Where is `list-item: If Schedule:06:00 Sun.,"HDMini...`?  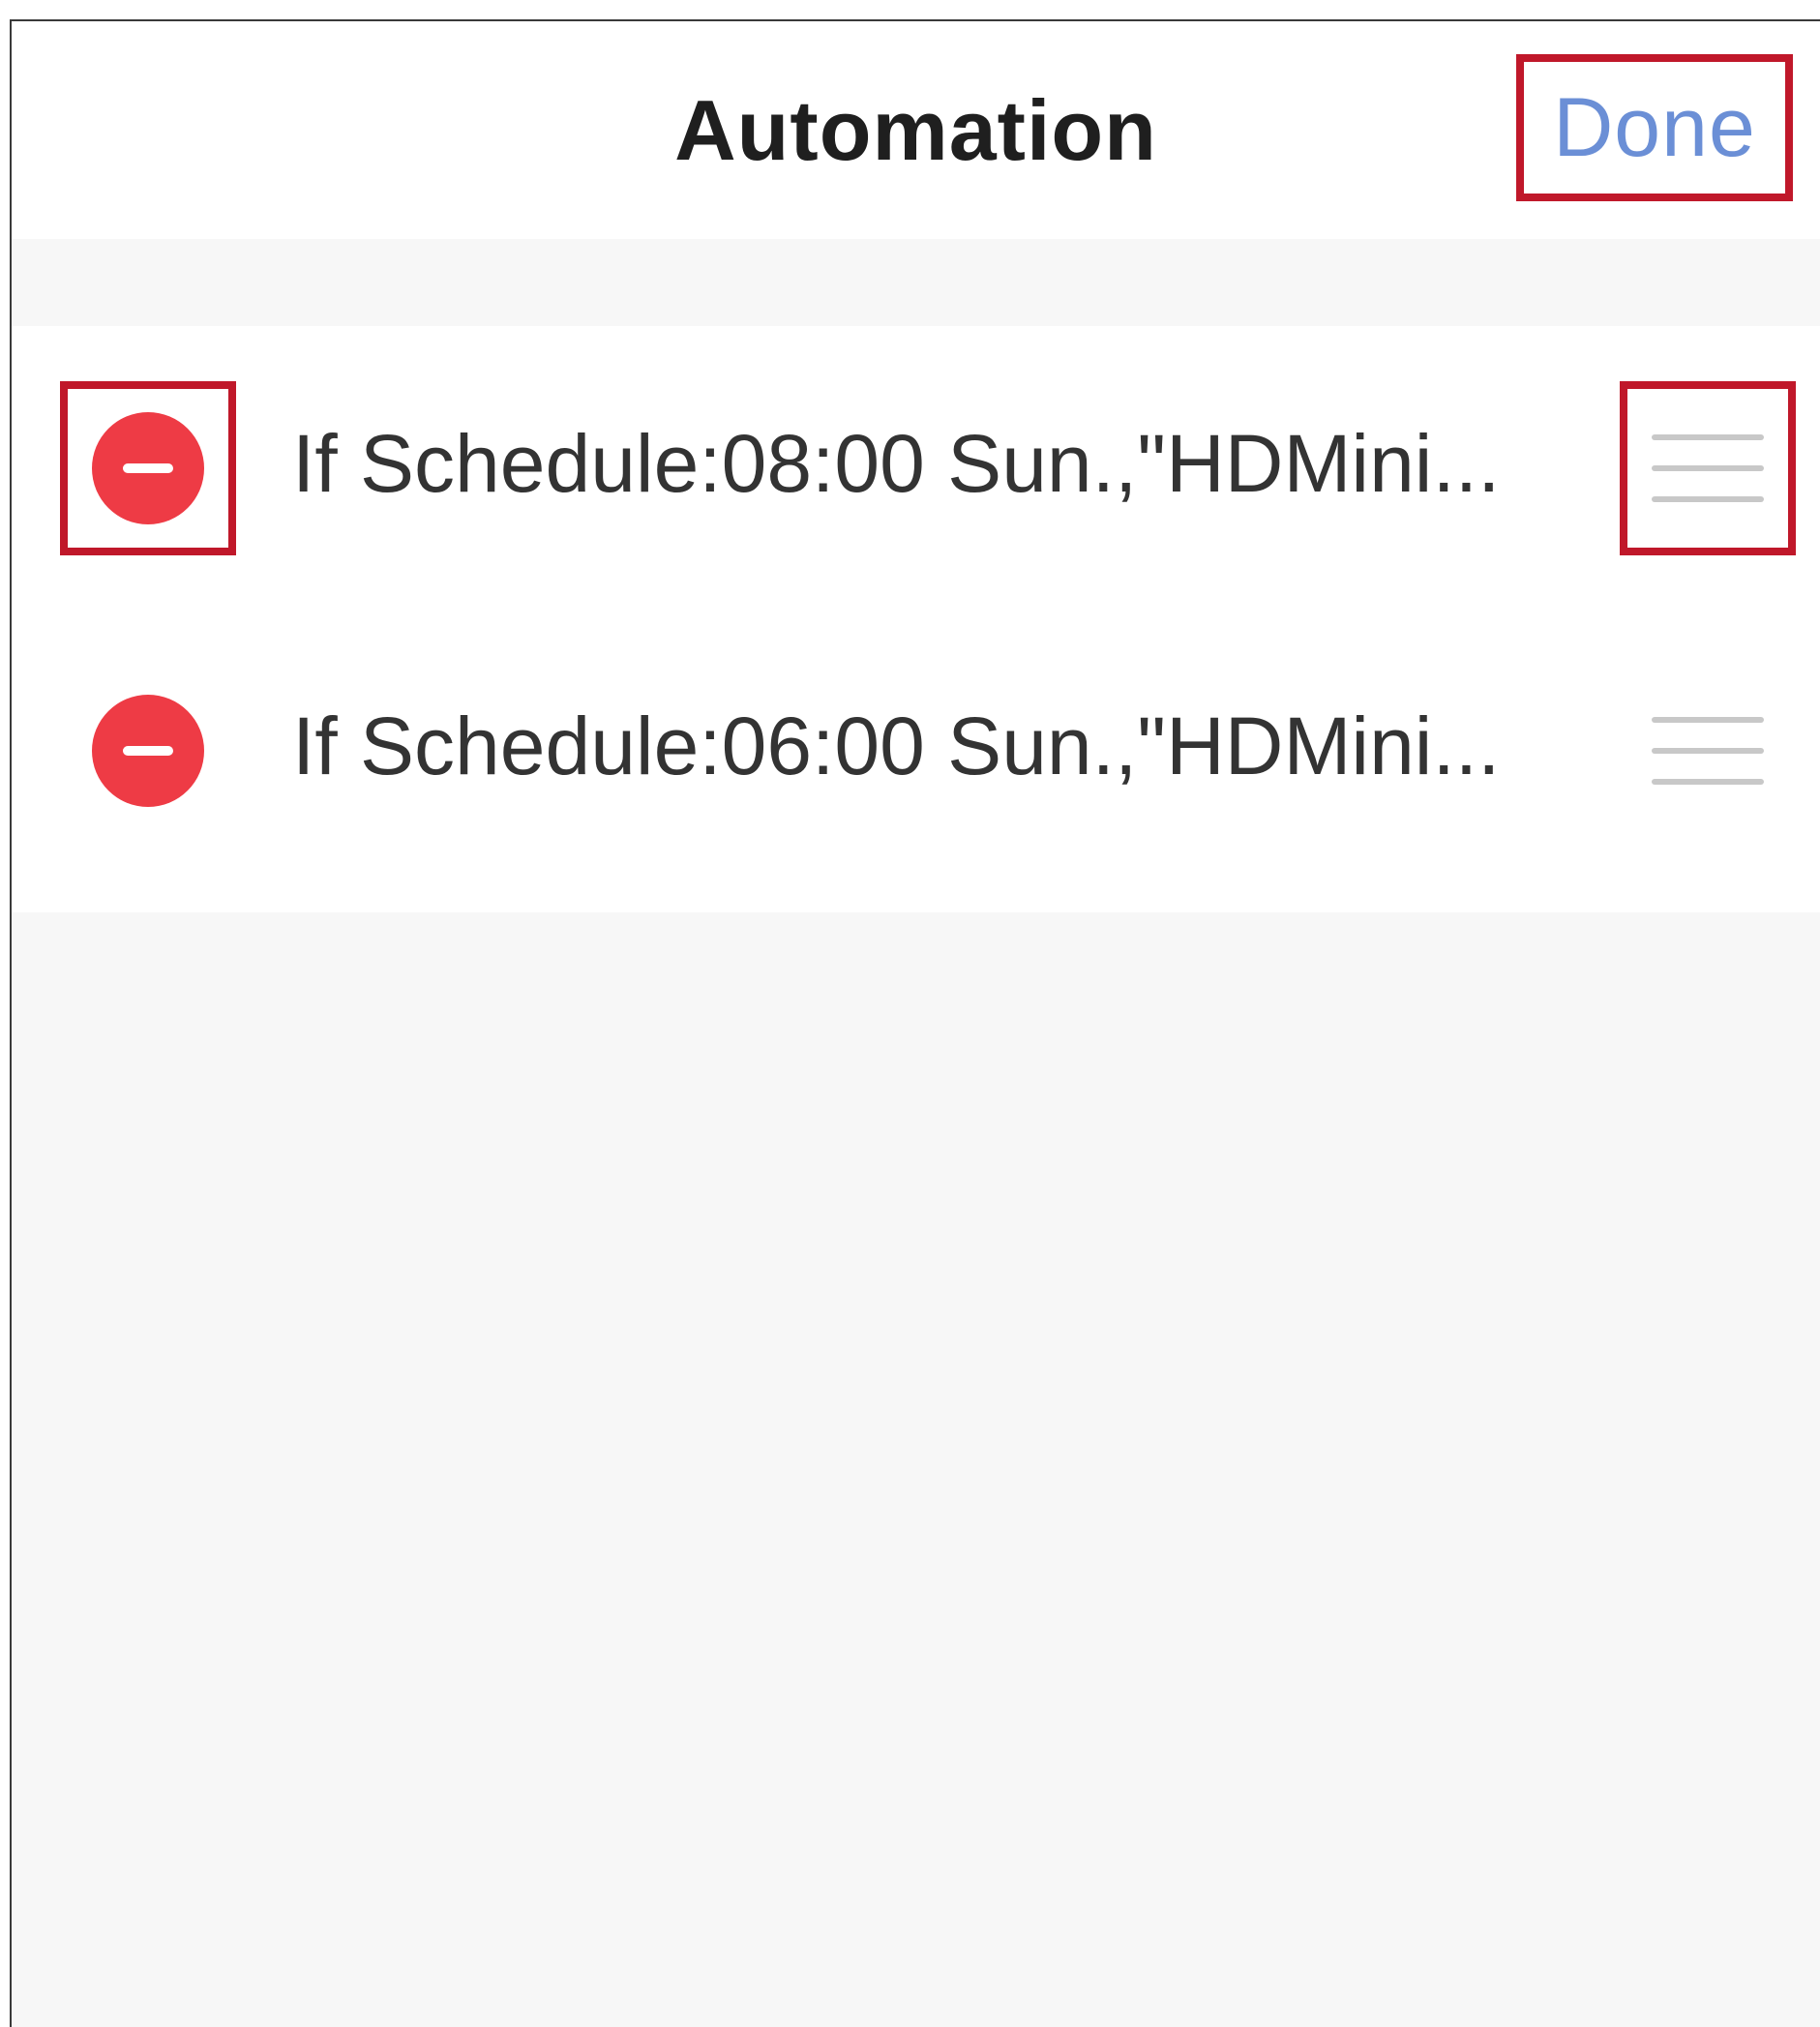 list-item: If Schedule:06:00 Sun.,"HDMini... is located at coordinates (916, 750).